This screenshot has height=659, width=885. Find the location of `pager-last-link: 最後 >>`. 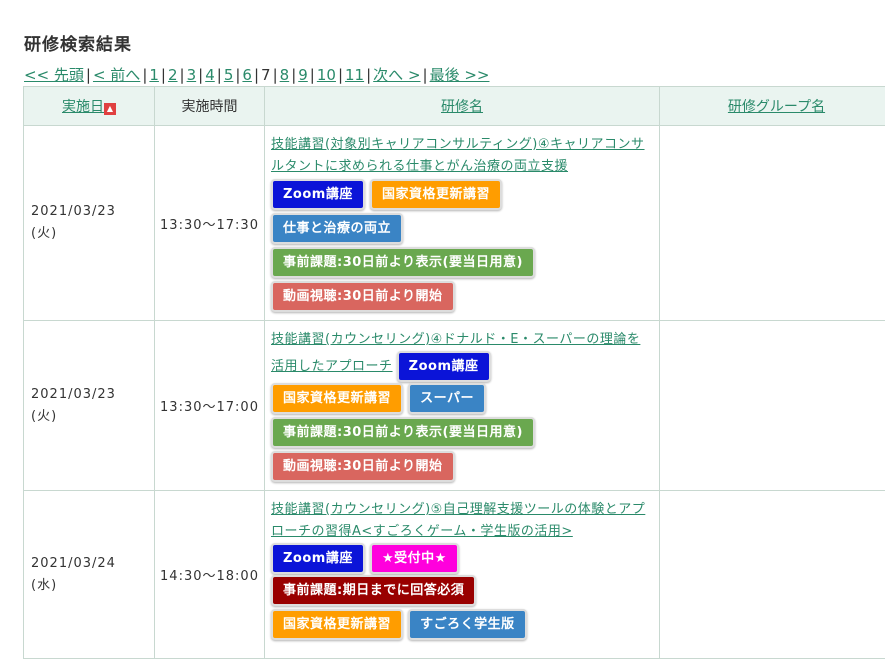

pager-last-link: 最後 >> is located at coordinates (460, 75).